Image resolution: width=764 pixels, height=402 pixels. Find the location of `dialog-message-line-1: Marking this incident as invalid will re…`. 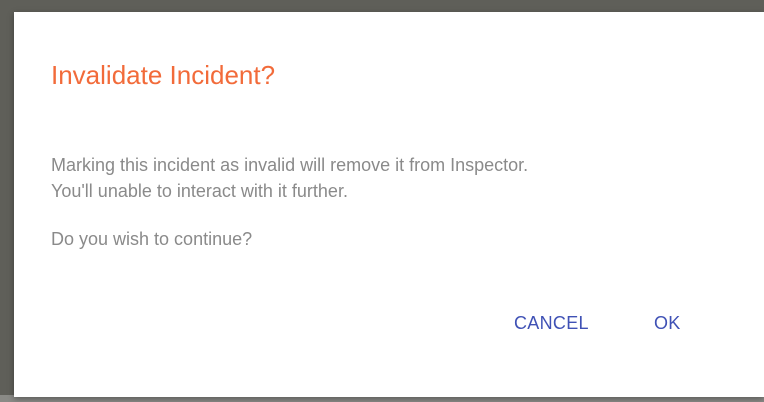

dialog-message-line-1: Marking this incident as invalid will re… is located at coordinates (290, 165).